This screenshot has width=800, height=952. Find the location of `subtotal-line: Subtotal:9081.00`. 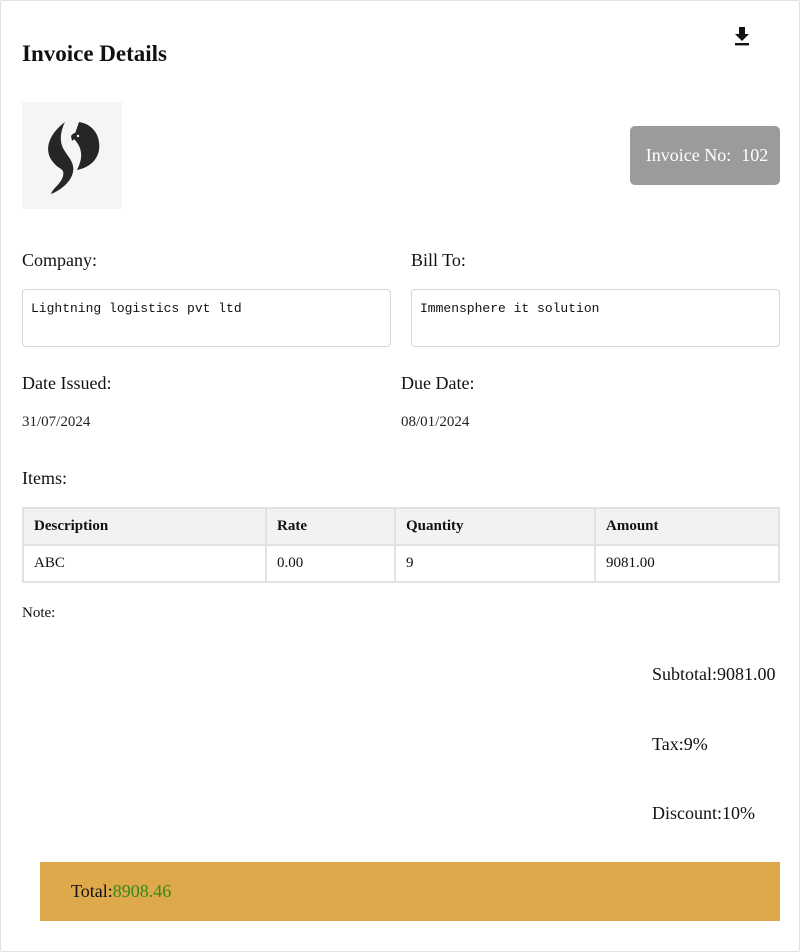

subtotal-line: Subtotal:9081.00 is located at coordinates (714, 674).